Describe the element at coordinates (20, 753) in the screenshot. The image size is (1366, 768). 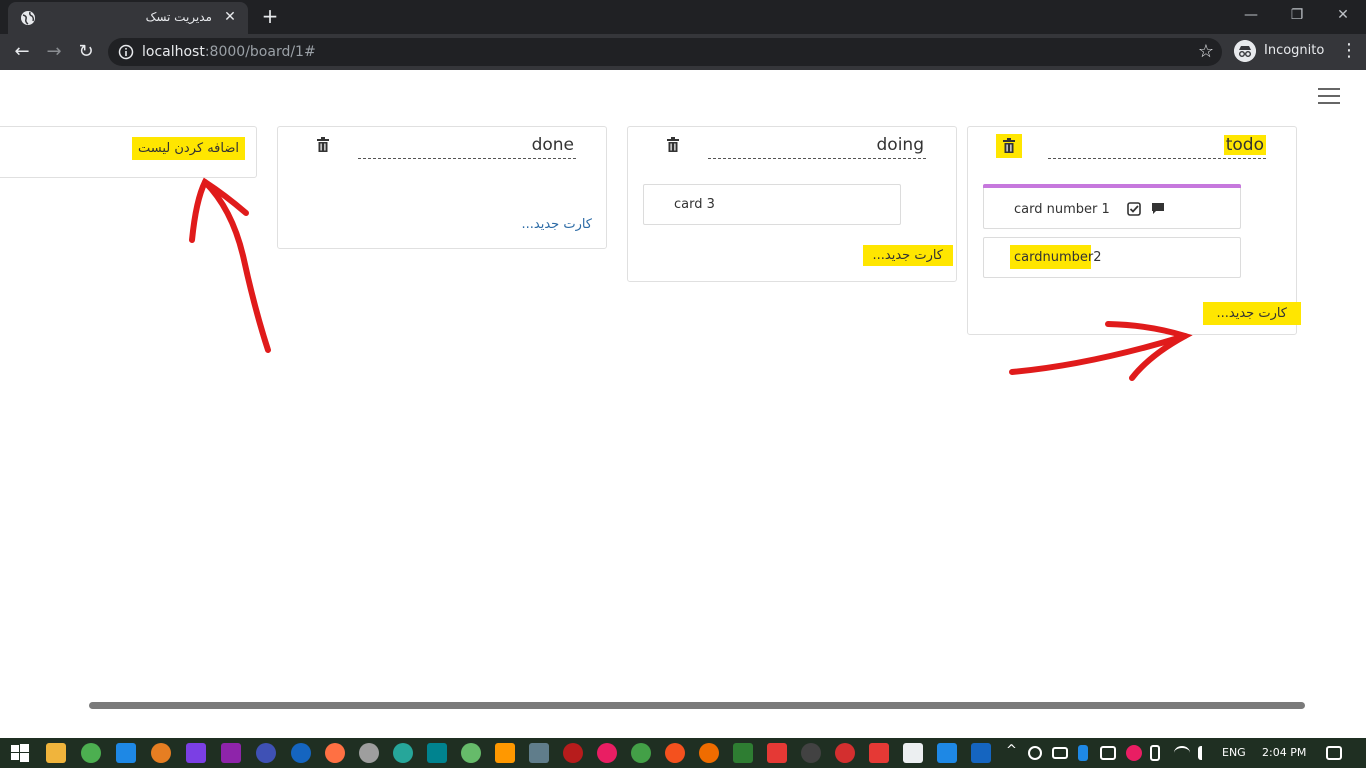
I see `windows-start-icon` at that location.